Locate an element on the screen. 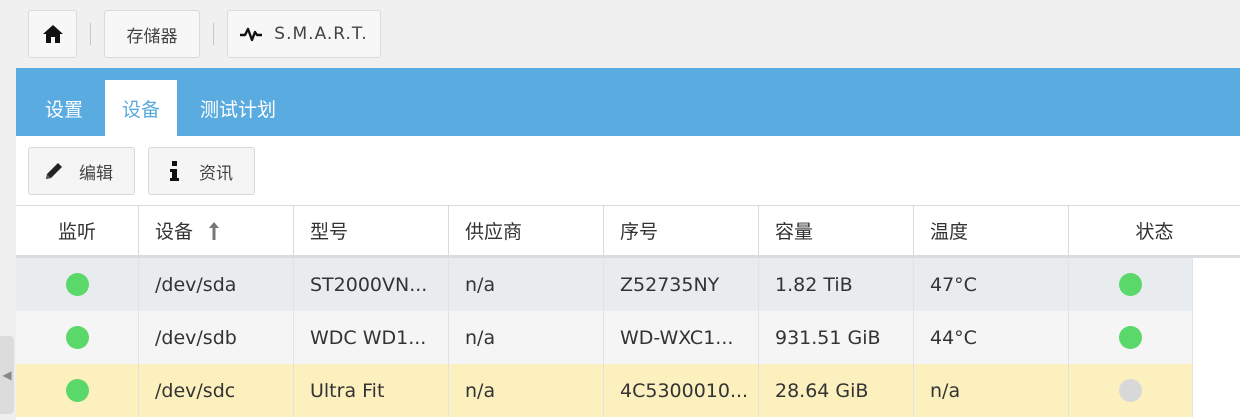 This screenshot has width=1240, height=420. column-header-label: 供应商 is located at coordinates (494, 232).